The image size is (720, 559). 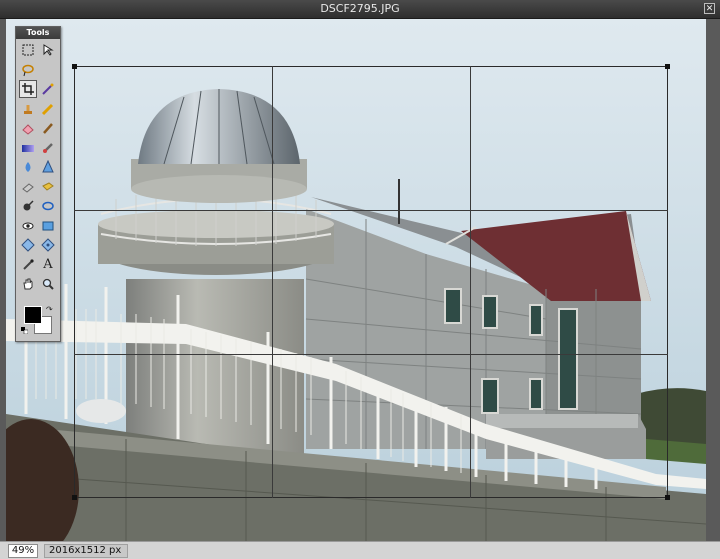 I want to click on zoom-icon, so click(x=48, y=284).